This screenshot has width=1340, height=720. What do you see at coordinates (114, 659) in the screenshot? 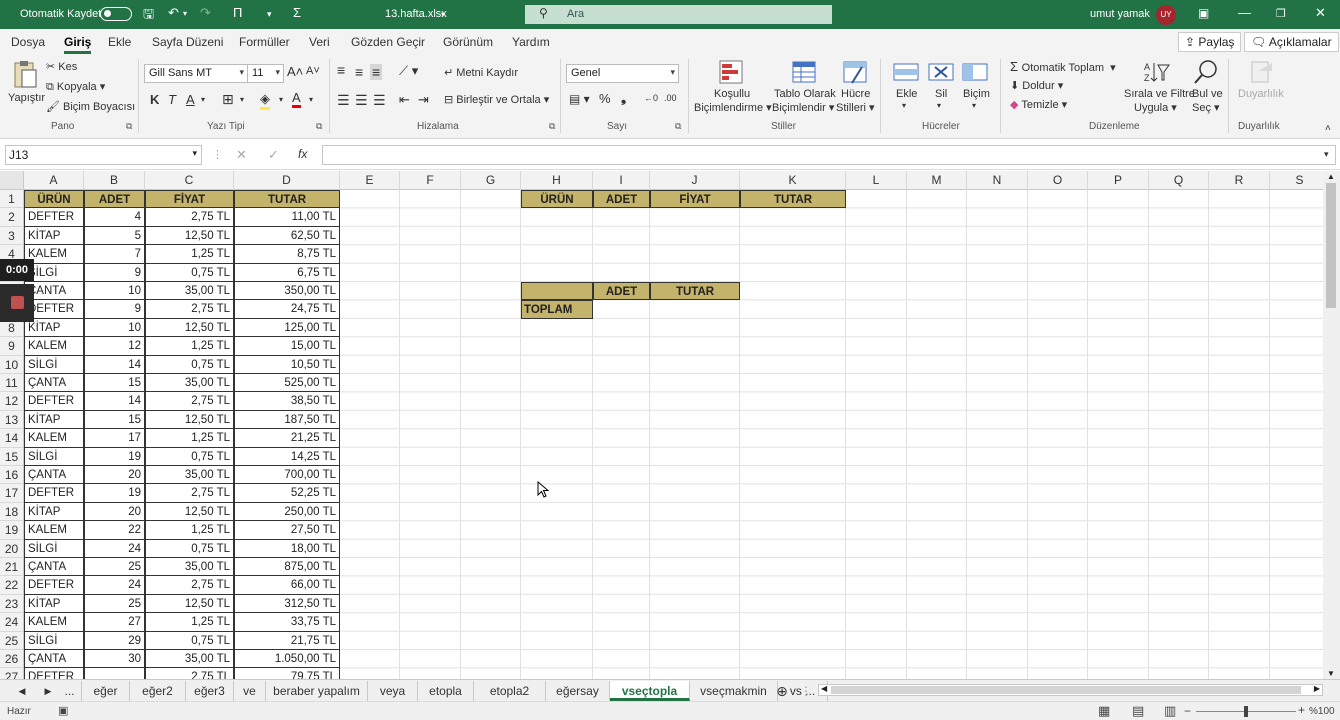
I see `table-cell: 30` at bounding box center [114, 659].